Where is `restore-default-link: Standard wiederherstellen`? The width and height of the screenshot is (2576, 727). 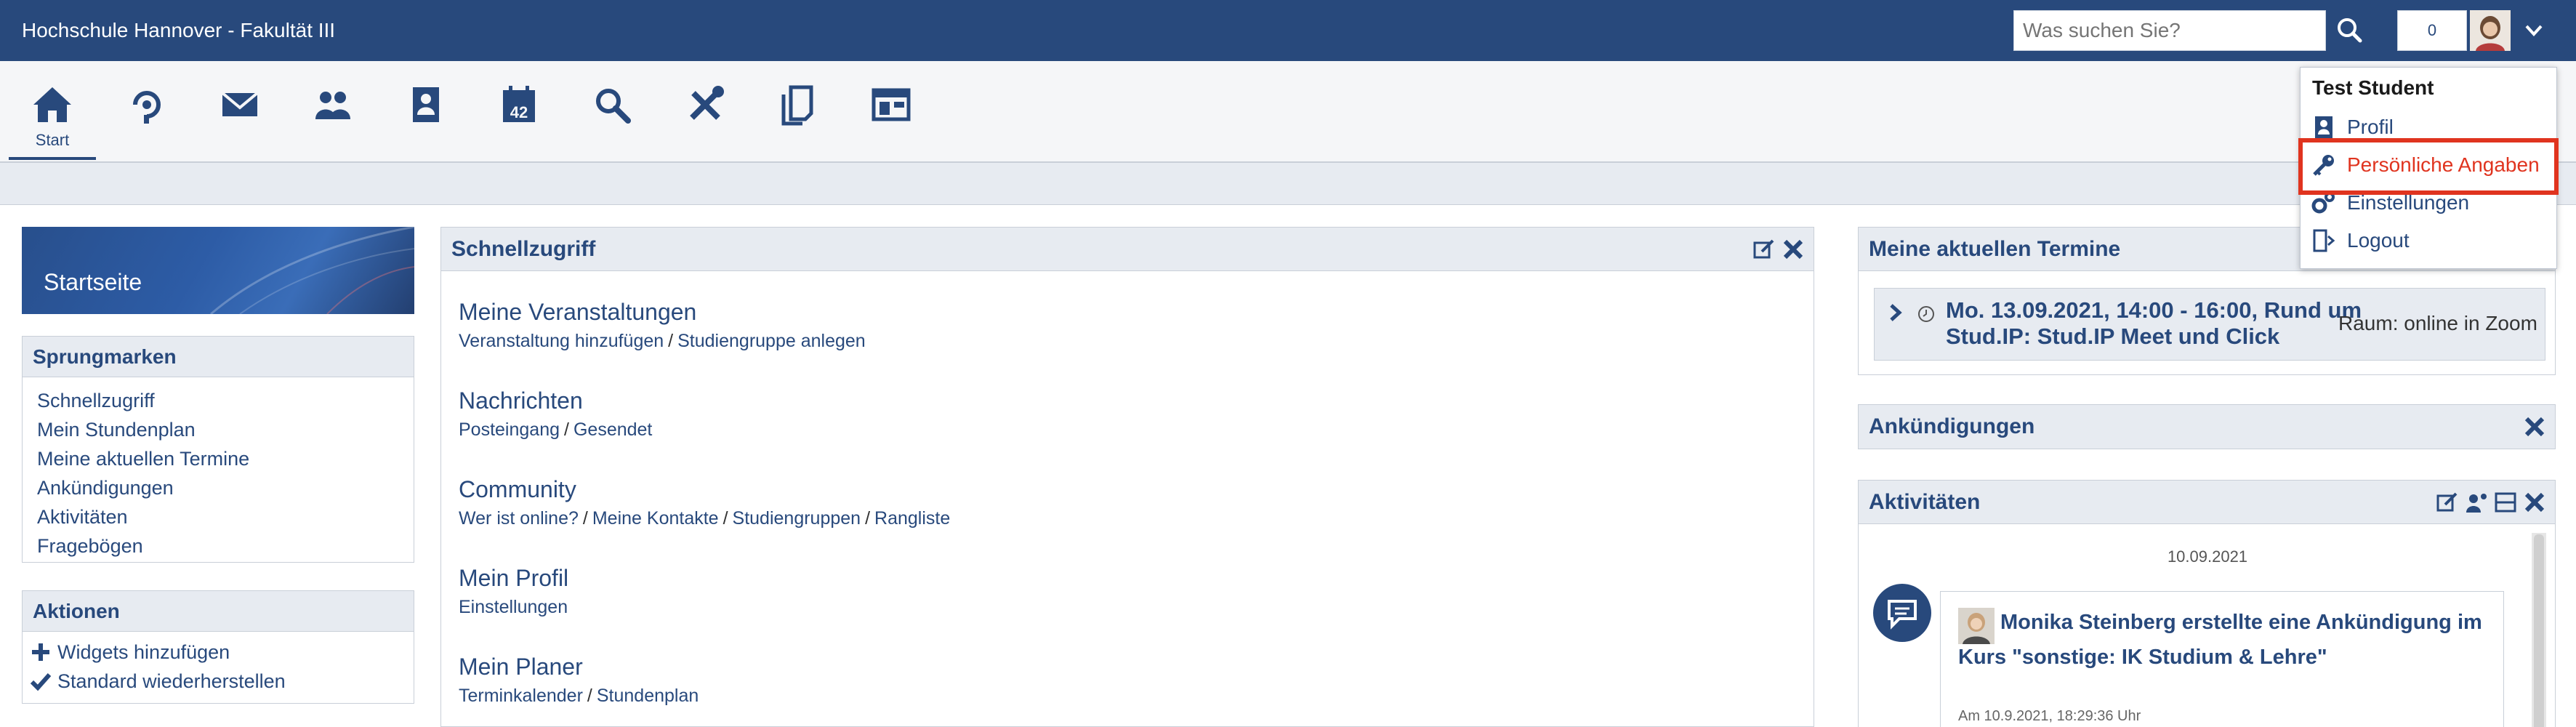
restore-default-link: Standard wiederherstellen is located at coordinates (218, 681).